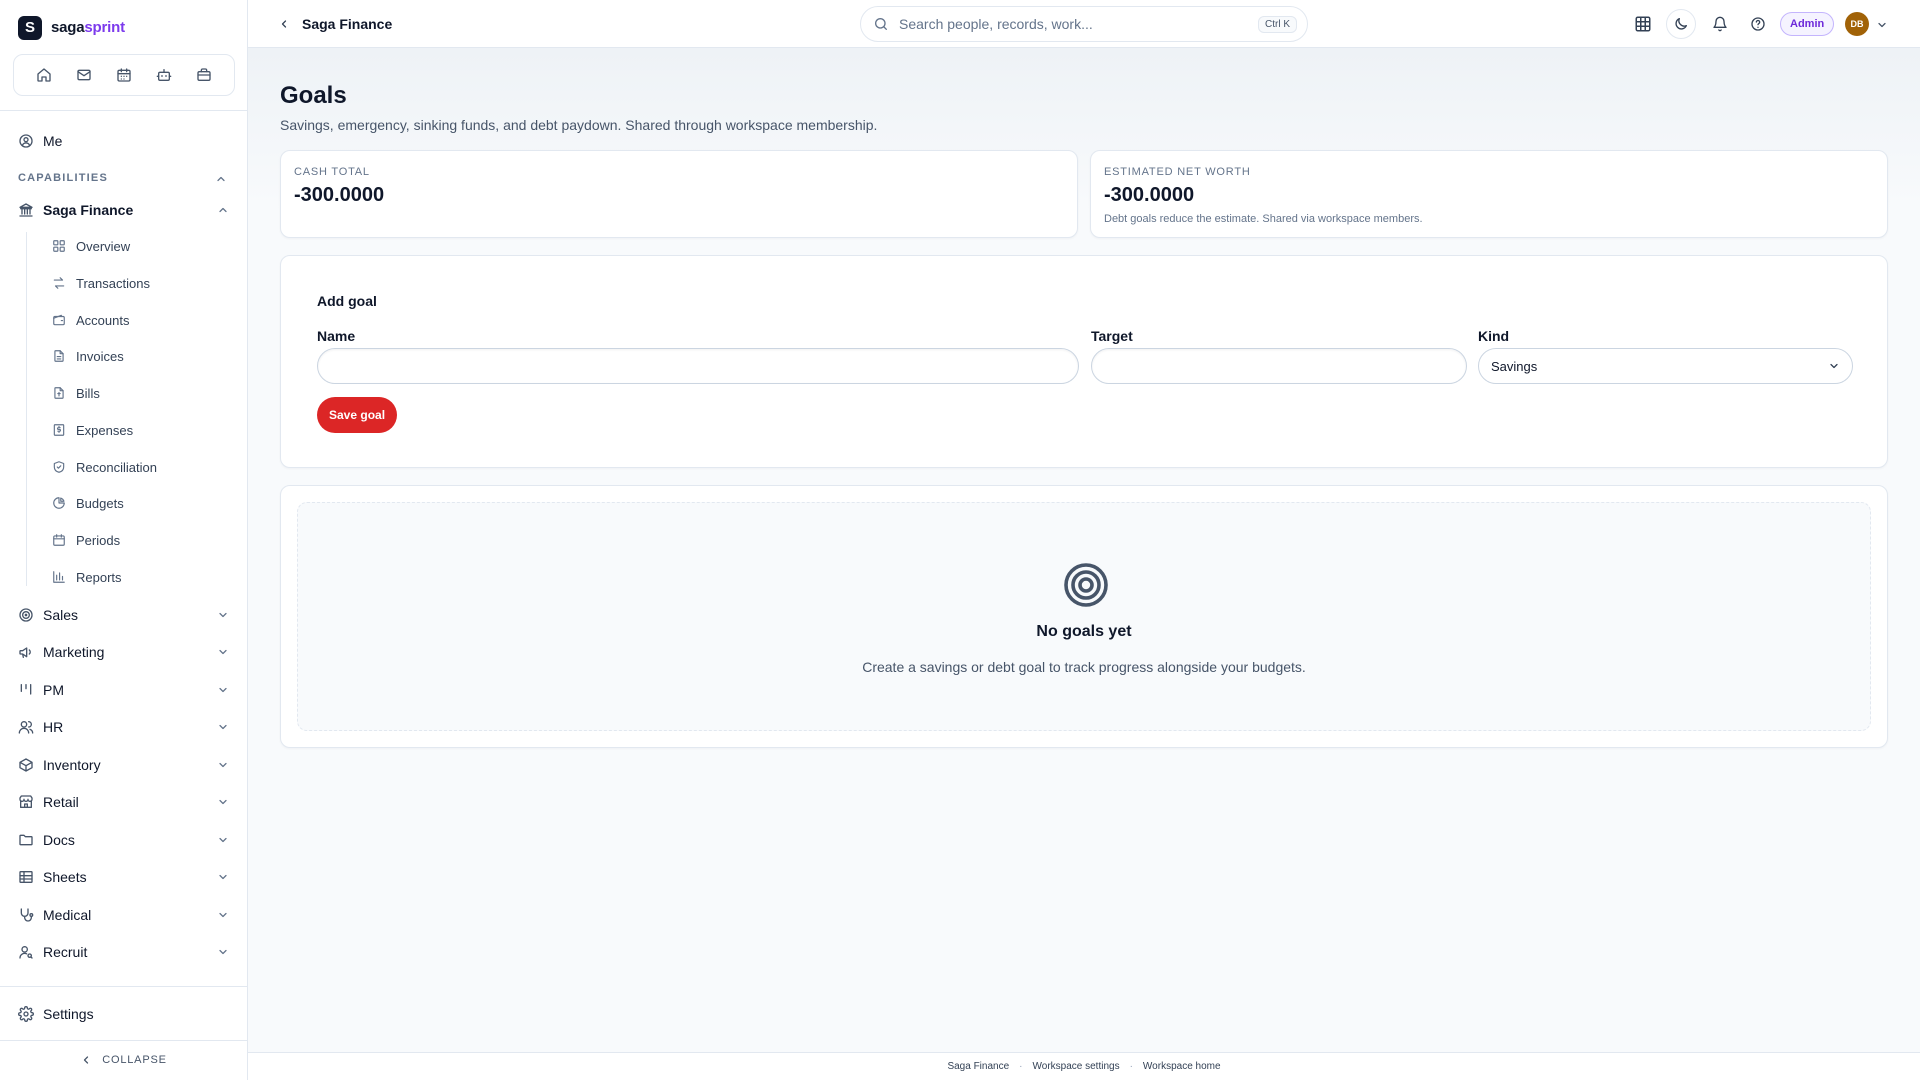 The height and width of the screenshot is (1080, 1920). I want to click on sidebar-item-overview: Overview, so click(91, 246).